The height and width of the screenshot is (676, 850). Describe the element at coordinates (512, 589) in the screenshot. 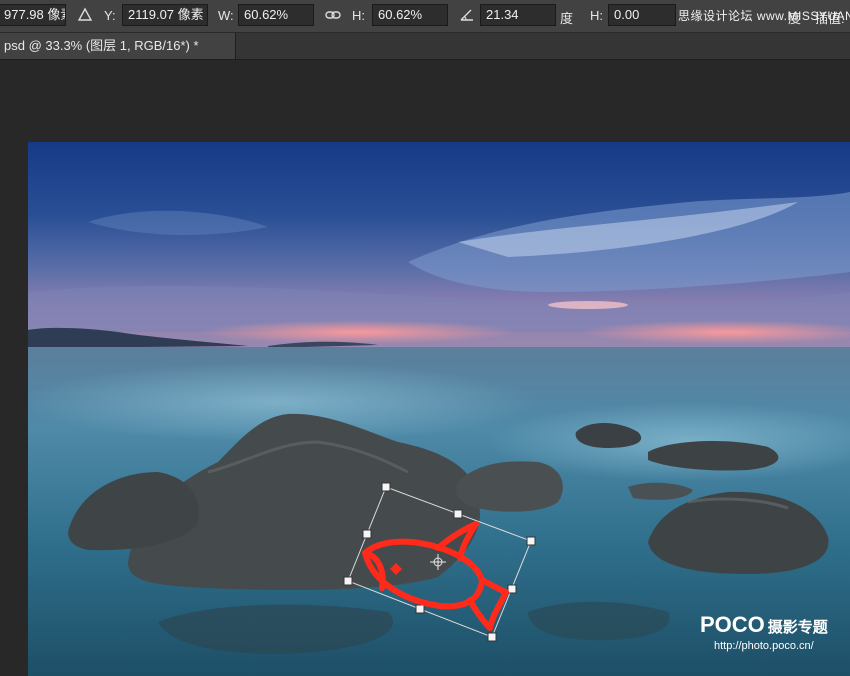

I see `transform-handle-right` at that location.